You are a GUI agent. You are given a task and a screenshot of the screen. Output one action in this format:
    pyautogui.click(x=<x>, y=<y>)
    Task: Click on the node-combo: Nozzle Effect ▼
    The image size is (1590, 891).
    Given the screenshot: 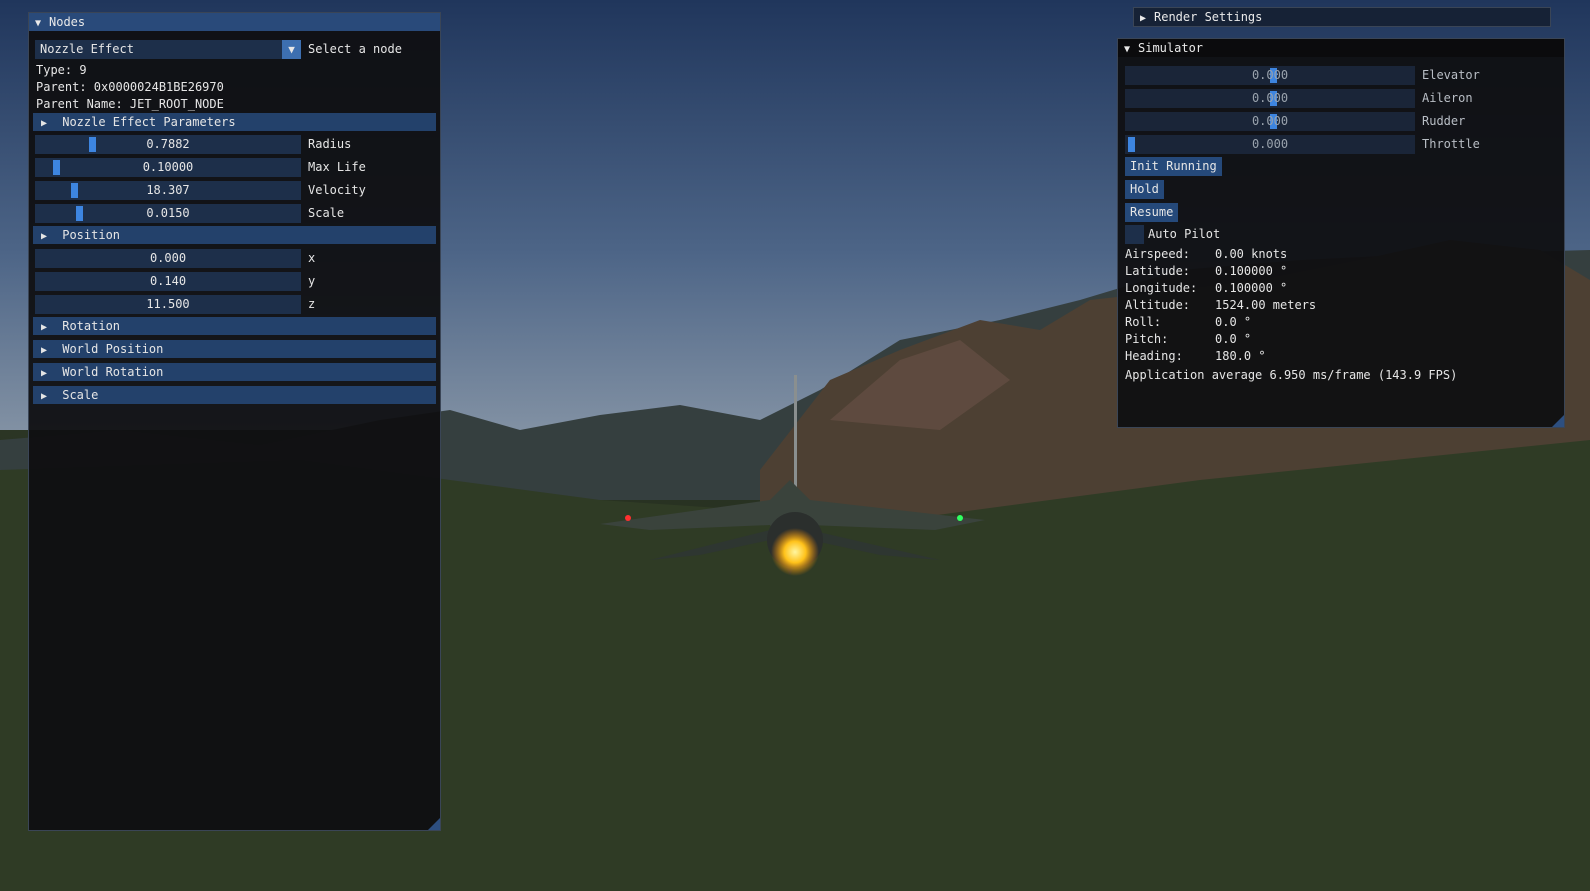 What is the action you would take?
    pyautogui.click(x=168, y=49)
    